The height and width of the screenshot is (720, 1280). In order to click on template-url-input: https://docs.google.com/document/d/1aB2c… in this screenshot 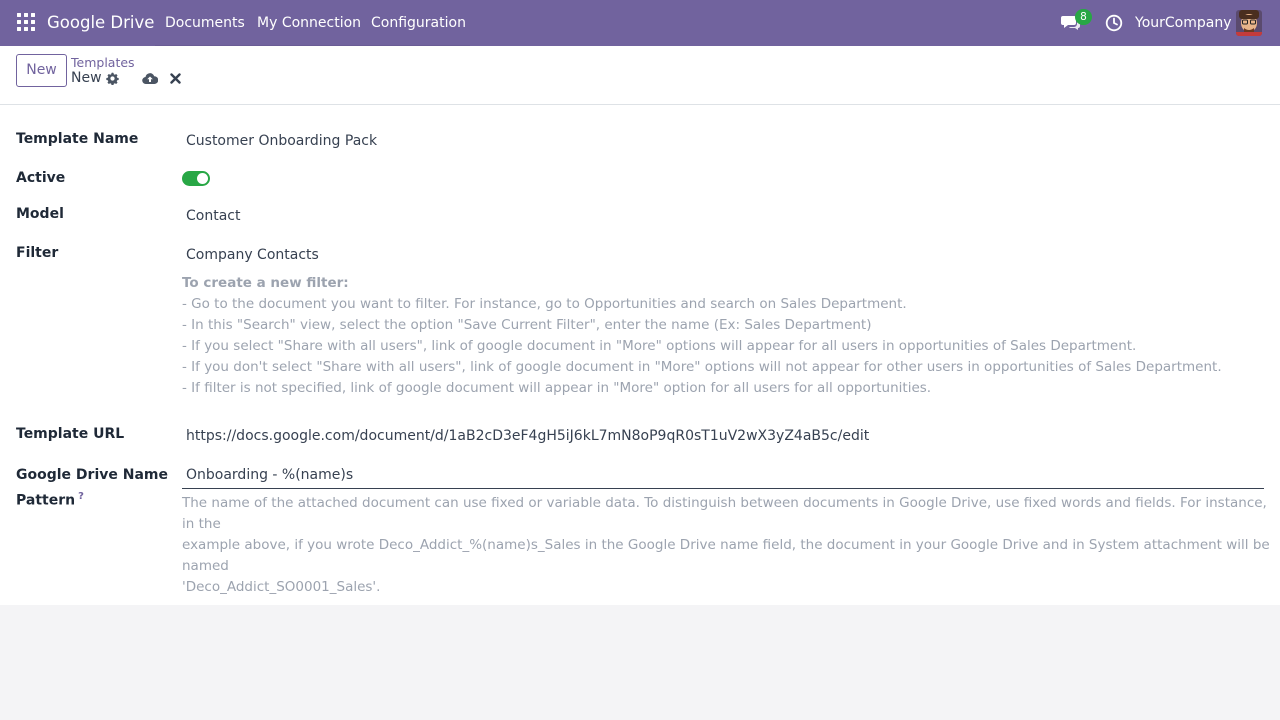, I will do `click(527, 436)`.